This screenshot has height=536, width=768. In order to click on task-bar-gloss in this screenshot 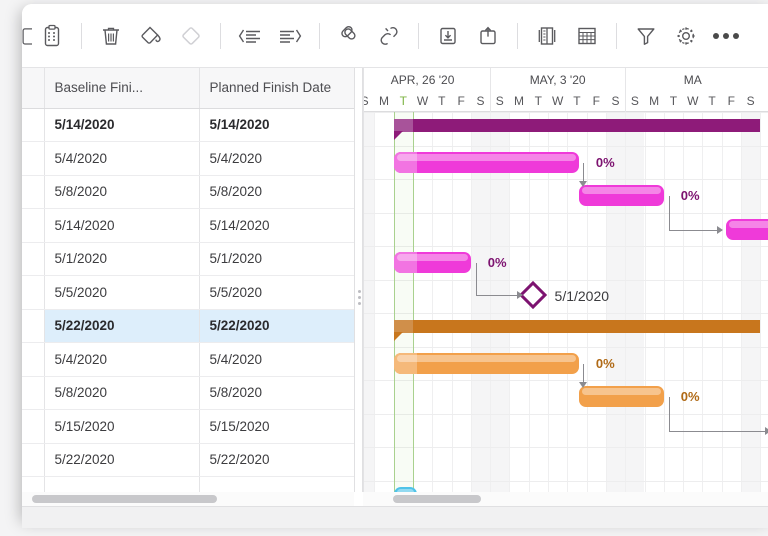, I will do `click(621, 190)`.